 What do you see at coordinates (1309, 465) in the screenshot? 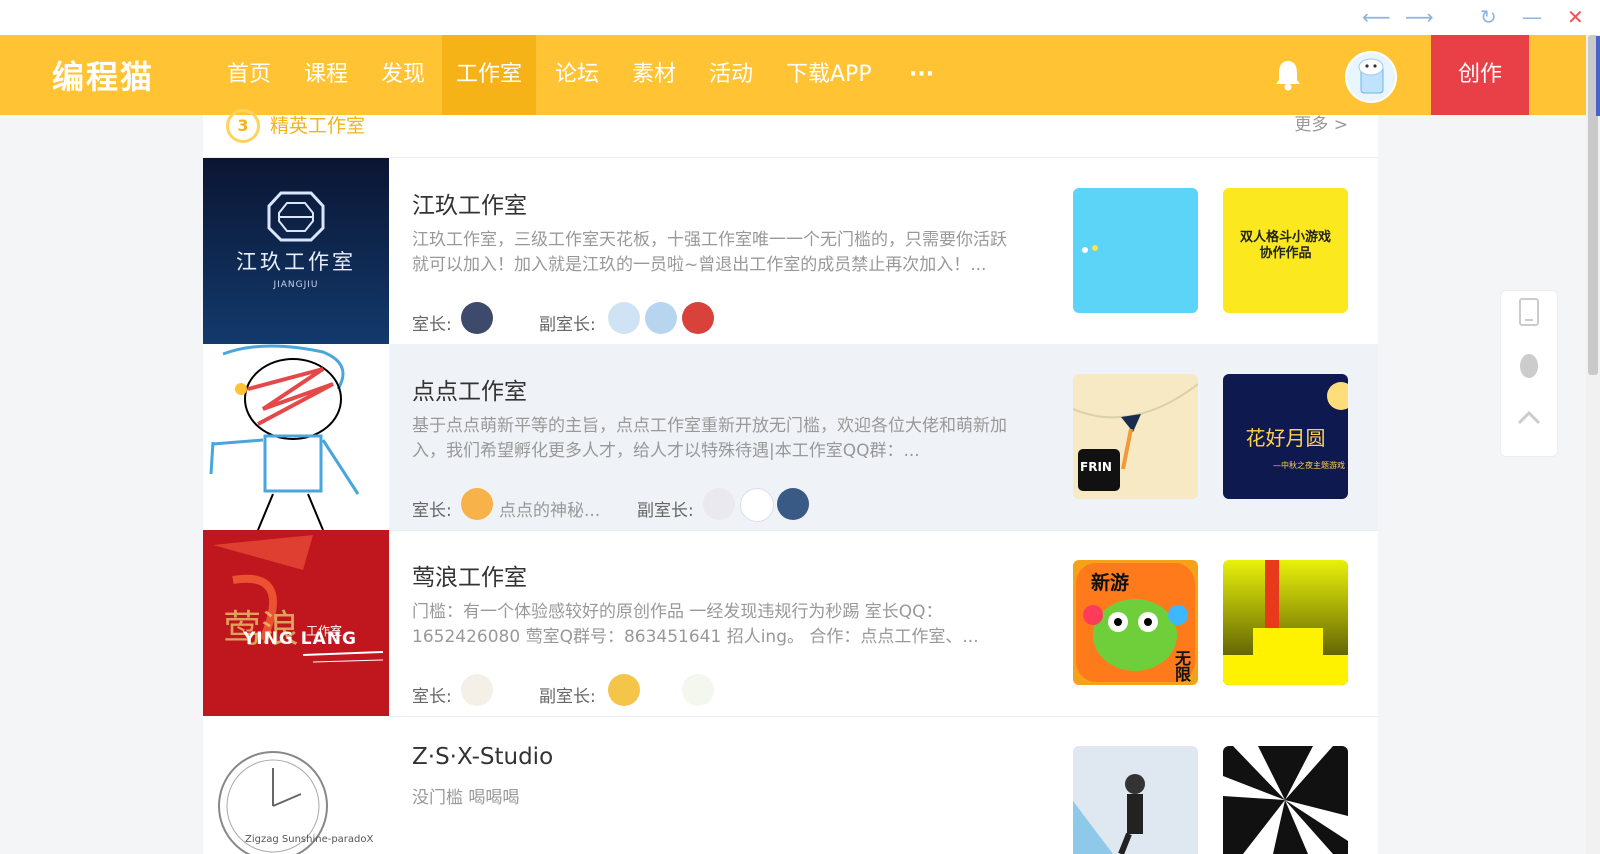
I see `work-subtitle: —中秋之夜主题游戏` at bounding box center [1309, 465].